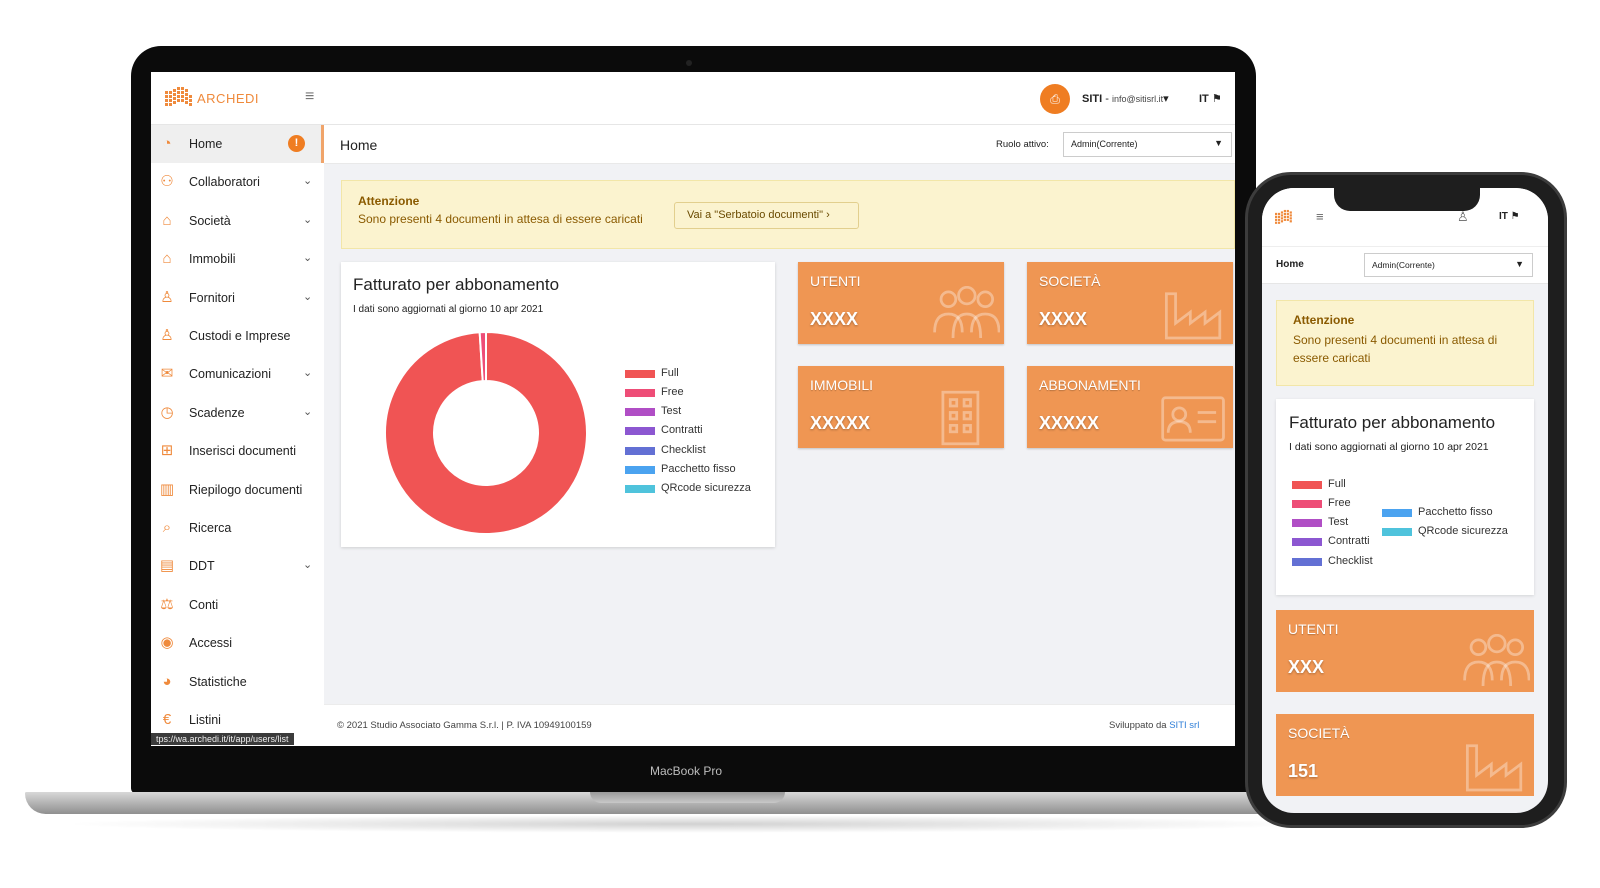 The width and height of the screenshot is (1600, 888). Describe the element at coordinates (1055, 99) in the screenshot. I see `print-icon: ⎙` at that location.